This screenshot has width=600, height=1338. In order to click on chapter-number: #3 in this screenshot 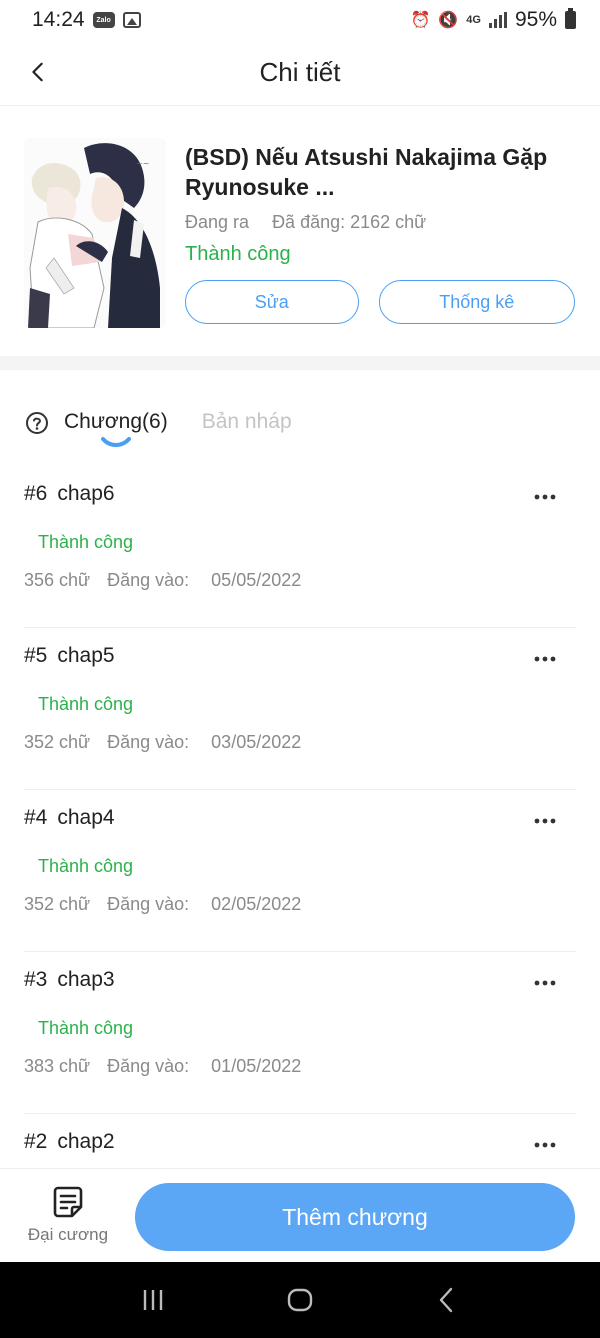, I will do `click(36, 979)`.